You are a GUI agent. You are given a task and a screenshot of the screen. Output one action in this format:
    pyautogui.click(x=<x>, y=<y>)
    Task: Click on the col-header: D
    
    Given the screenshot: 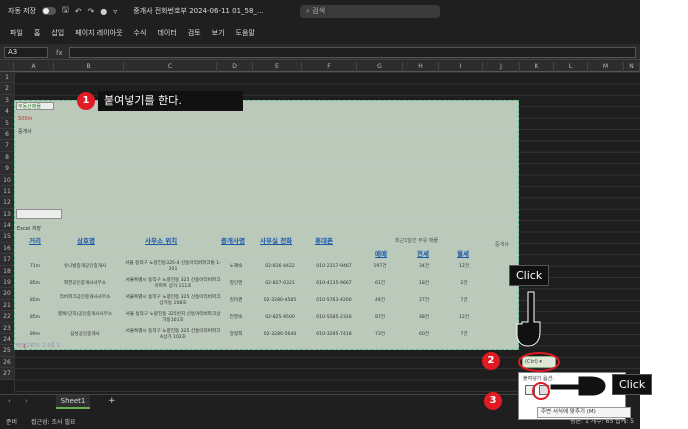 What is the action you would take?
    pyautogui.click(x=235, y=67)
    